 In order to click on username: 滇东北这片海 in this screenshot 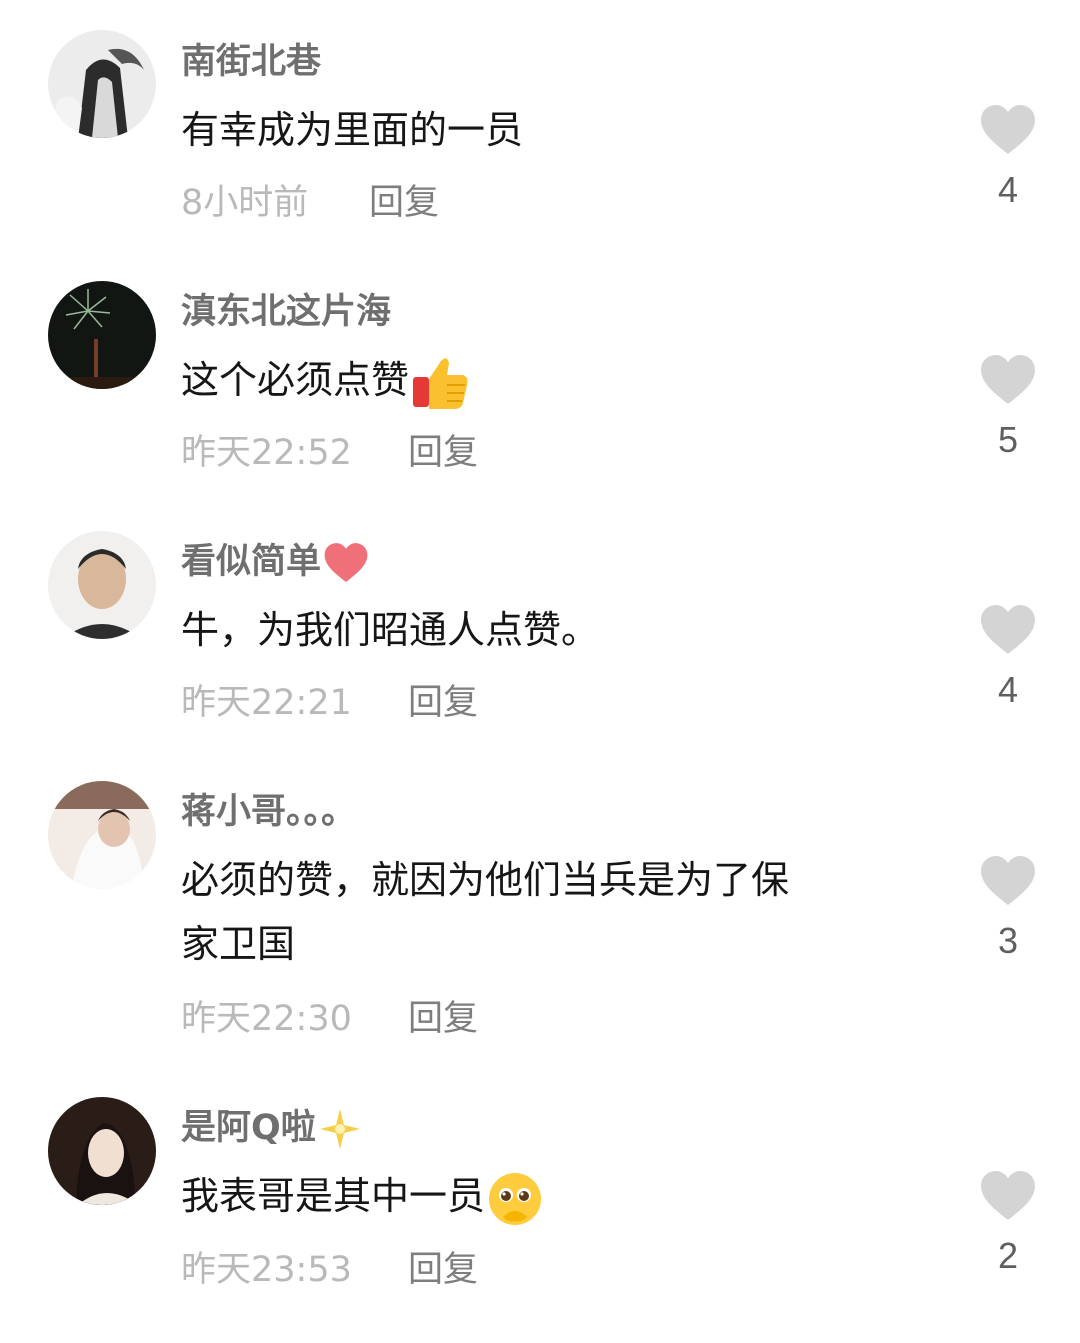, I will do `click(286, 312)`.